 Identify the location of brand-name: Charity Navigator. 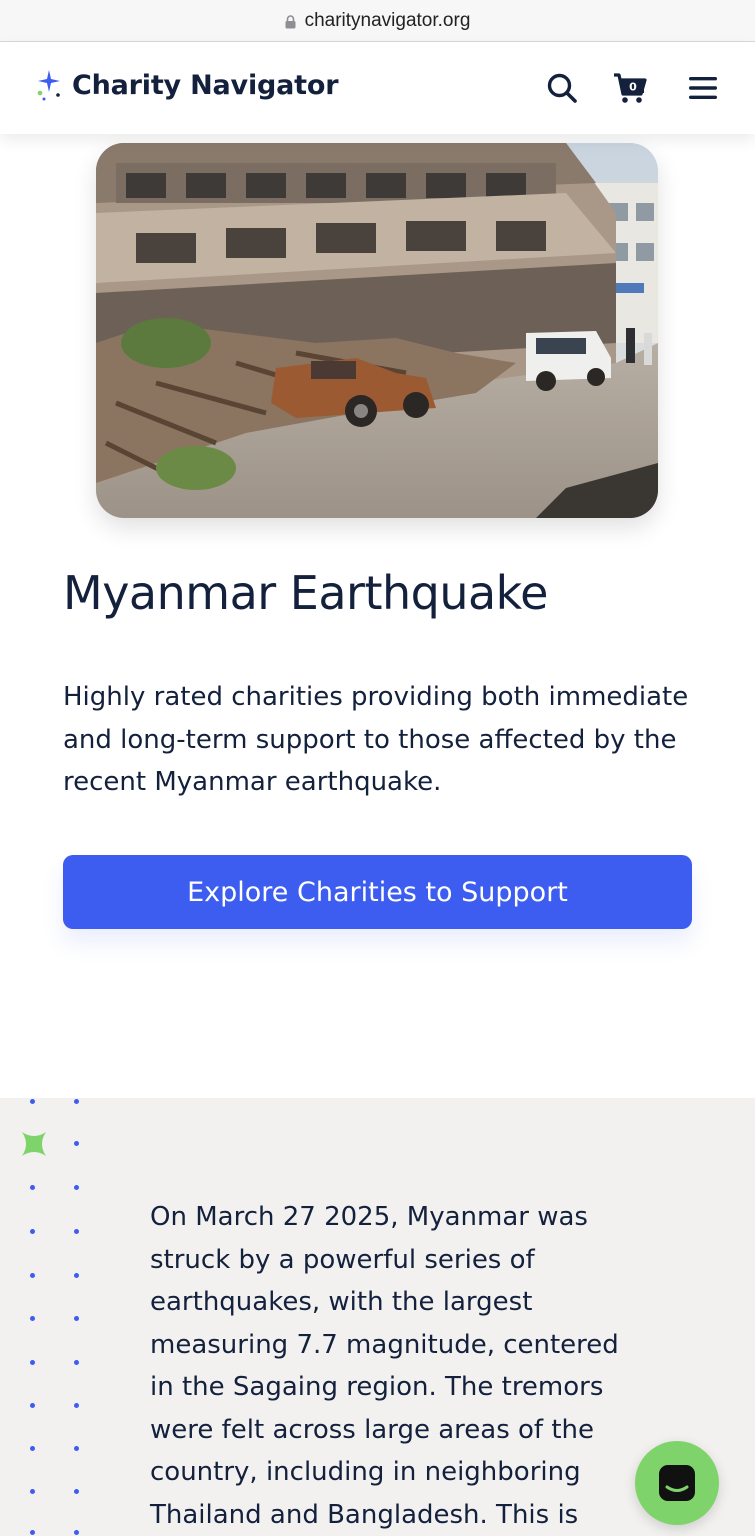
(205, 85).